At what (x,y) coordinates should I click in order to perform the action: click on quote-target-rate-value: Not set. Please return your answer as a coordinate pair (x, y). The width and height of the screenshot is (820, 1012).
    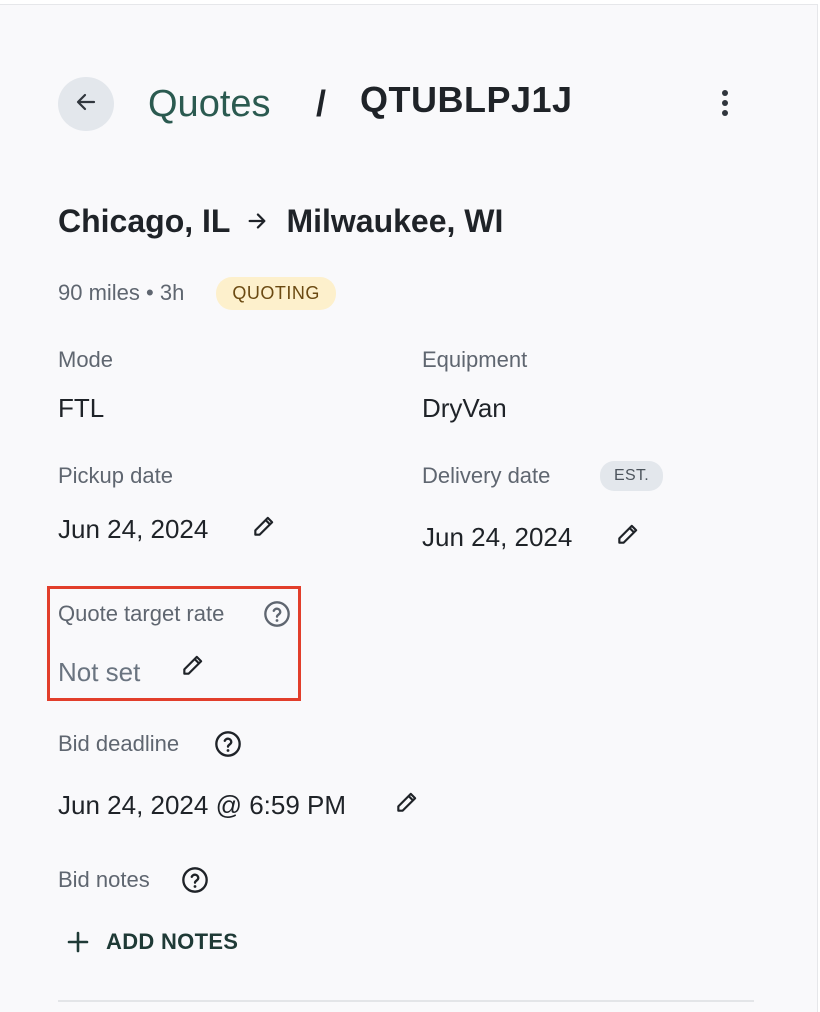
    Looking at the image, I should click on (99, 672).